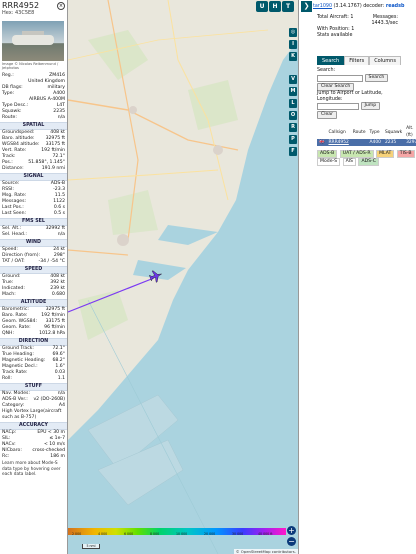  Describe the element at coordinates (410, 142) in the screenshot. I see `cell-altitude: 32975` at that location.